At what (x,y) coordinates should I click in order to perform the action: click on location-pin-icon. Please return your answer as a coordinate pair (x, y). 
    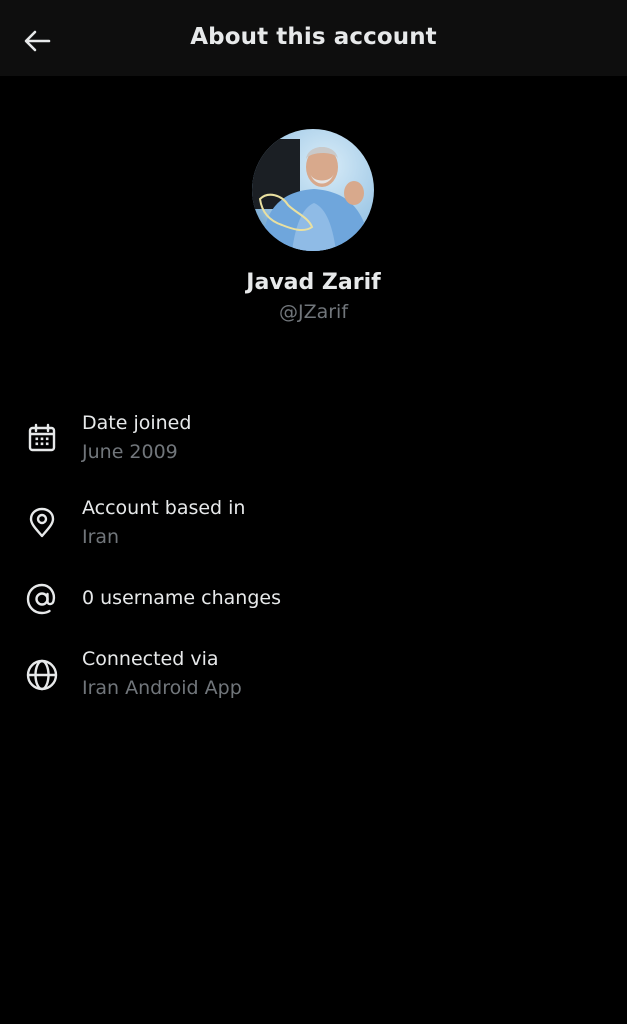
    Looking at the image, I should click on (42, 523).